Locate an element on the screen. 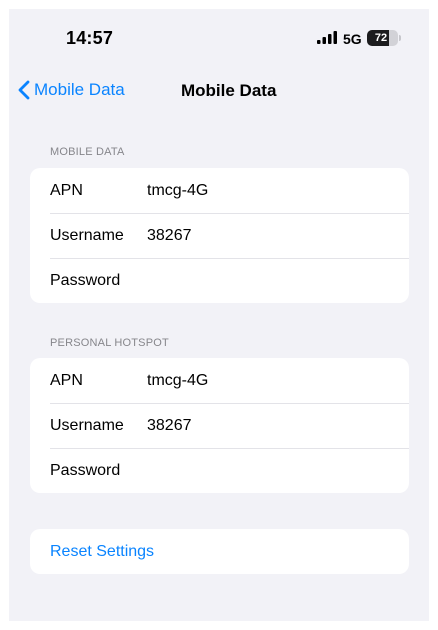 This screenshot has width=438, height=630. back-button: Mobile Data is located at coordinates (71, 90).